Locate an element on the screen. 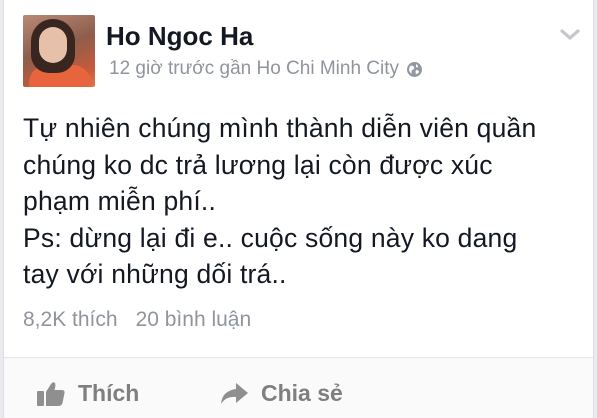 The width and height of the screenshot is (597, 418). avatar-face is located at coordinates (53, 45).